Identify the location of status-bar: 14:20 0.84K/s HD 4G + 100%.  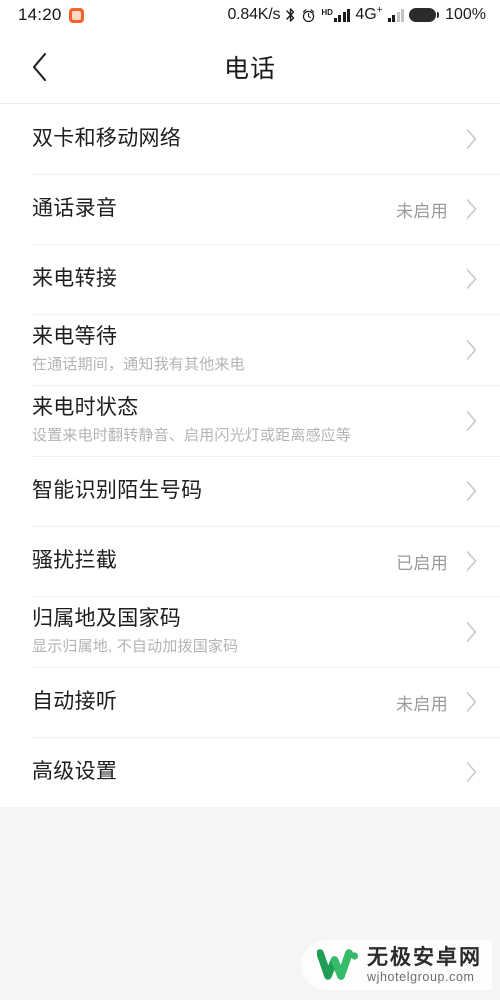
(250, 15).